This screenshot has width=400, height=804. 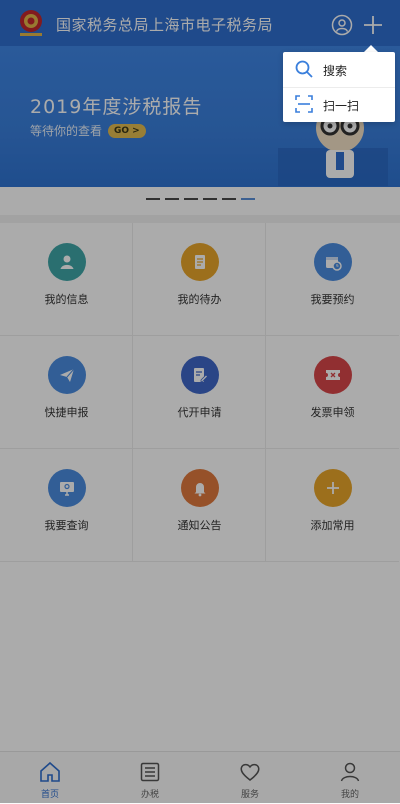 What do you see at coordinates (335, 71) in the screenshot?
I see `menu-item-label: 搜索` at bounding box center [335, 71].